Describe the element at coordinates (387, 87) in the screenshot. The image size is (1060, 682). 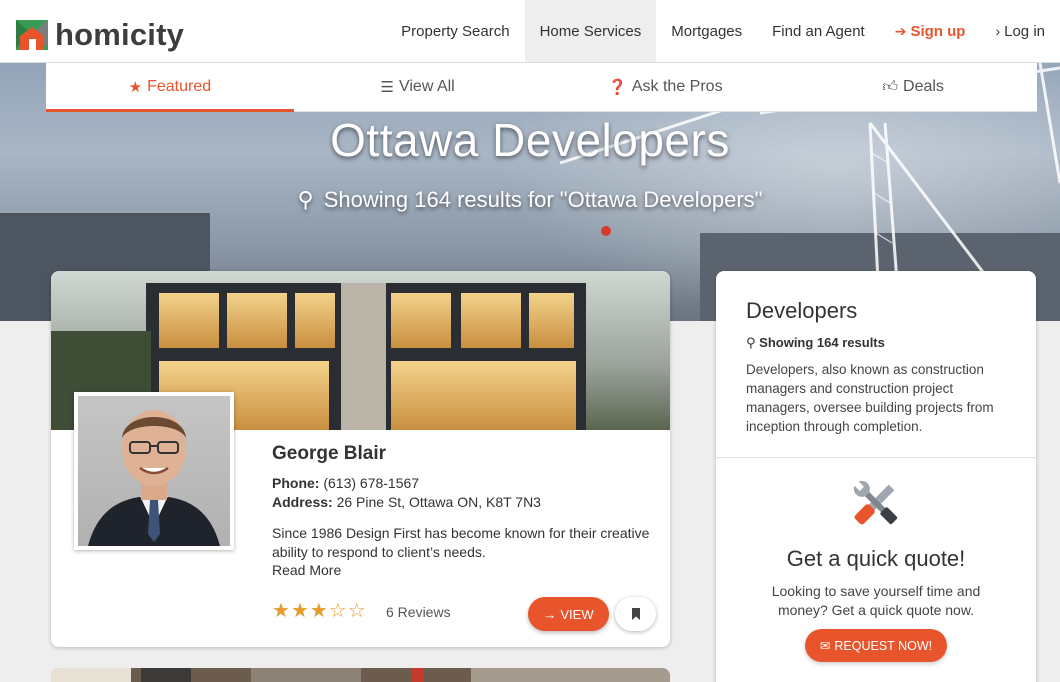
I see `list-icon: ☰` at that location.